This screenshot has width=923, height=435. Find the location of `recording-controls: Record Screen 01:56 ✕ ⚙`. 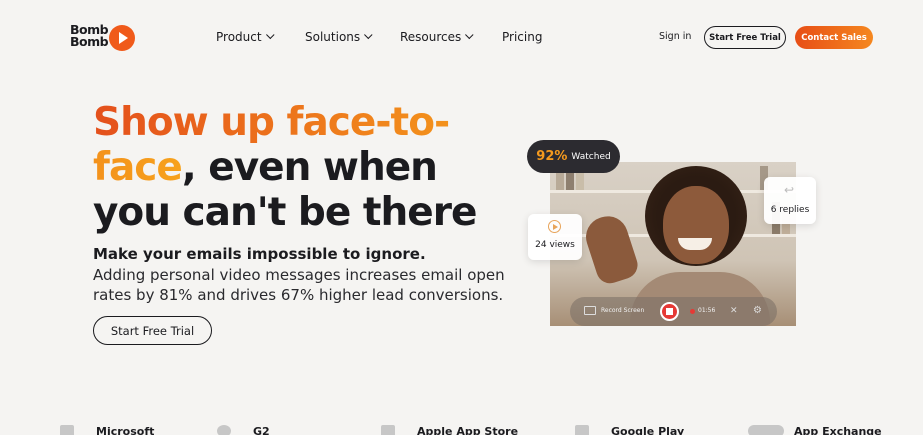

recording-controls: Record Screen 01:56 ✕ ⚙ is located at coordinates (673, 311).